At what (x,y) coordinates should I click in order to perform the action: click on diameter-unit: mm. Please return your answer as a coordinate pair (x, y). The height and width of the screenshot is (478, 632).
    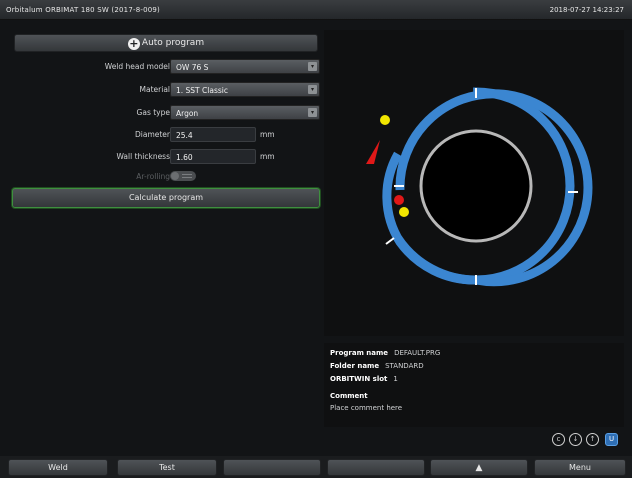
    Looking at the image, I should click on (267, 134).